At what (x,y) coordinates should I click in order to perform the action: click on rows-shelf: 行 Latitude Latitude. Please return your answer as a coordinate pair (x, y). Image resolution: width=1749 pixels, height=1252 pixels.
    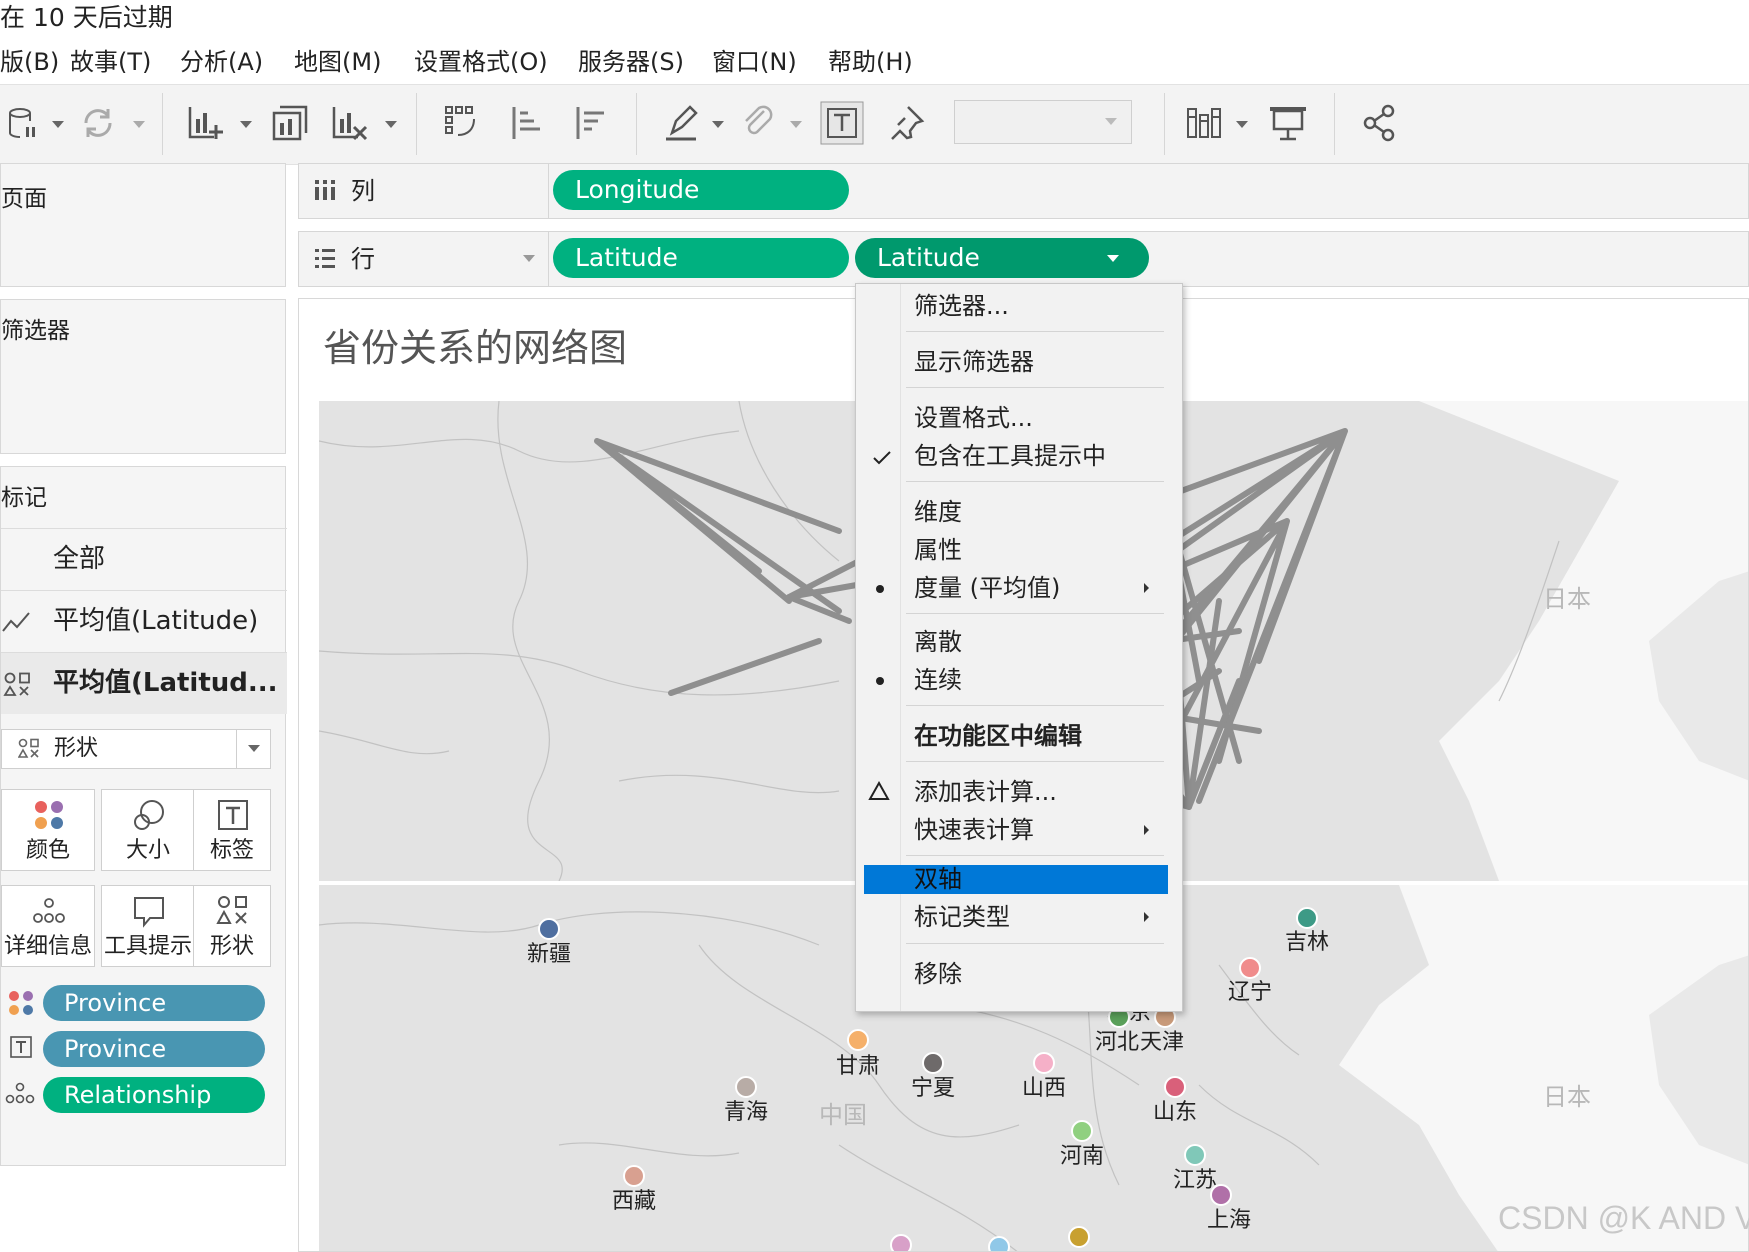
    Looking at the image, I should click on (1023, 259).